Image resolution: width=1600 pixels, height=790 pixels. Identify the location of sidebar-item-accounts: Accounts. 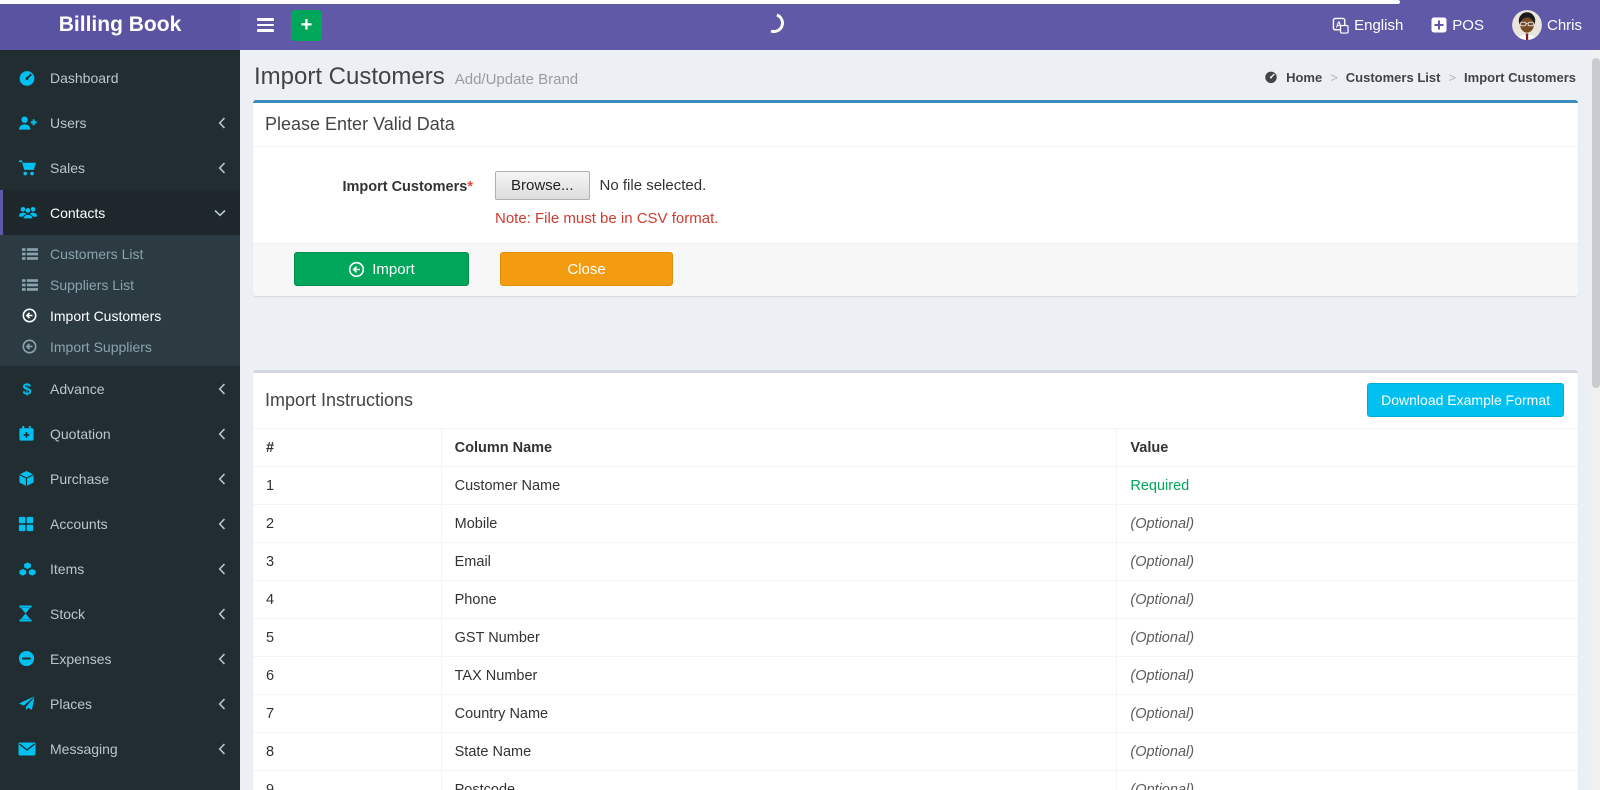
(120, 523).